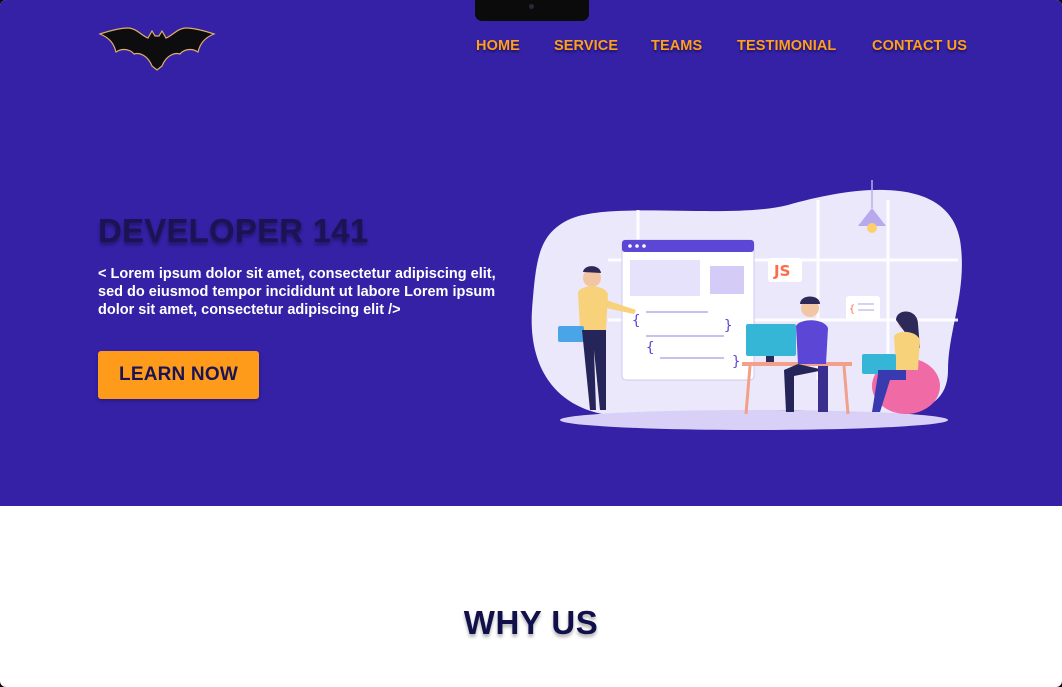 This screenshot has height=687, width=1062. I want to click on floor-shadow, so click(754, 420).